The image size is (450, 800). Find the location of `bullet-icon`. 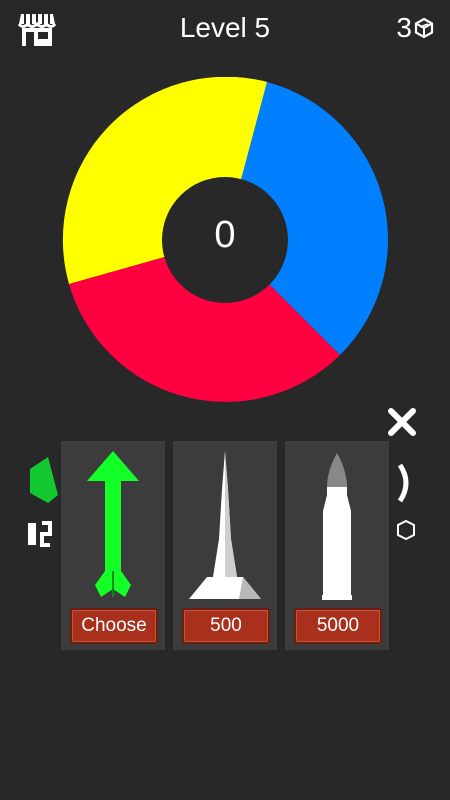

bullet-icon is located at coordinates (337, 526).